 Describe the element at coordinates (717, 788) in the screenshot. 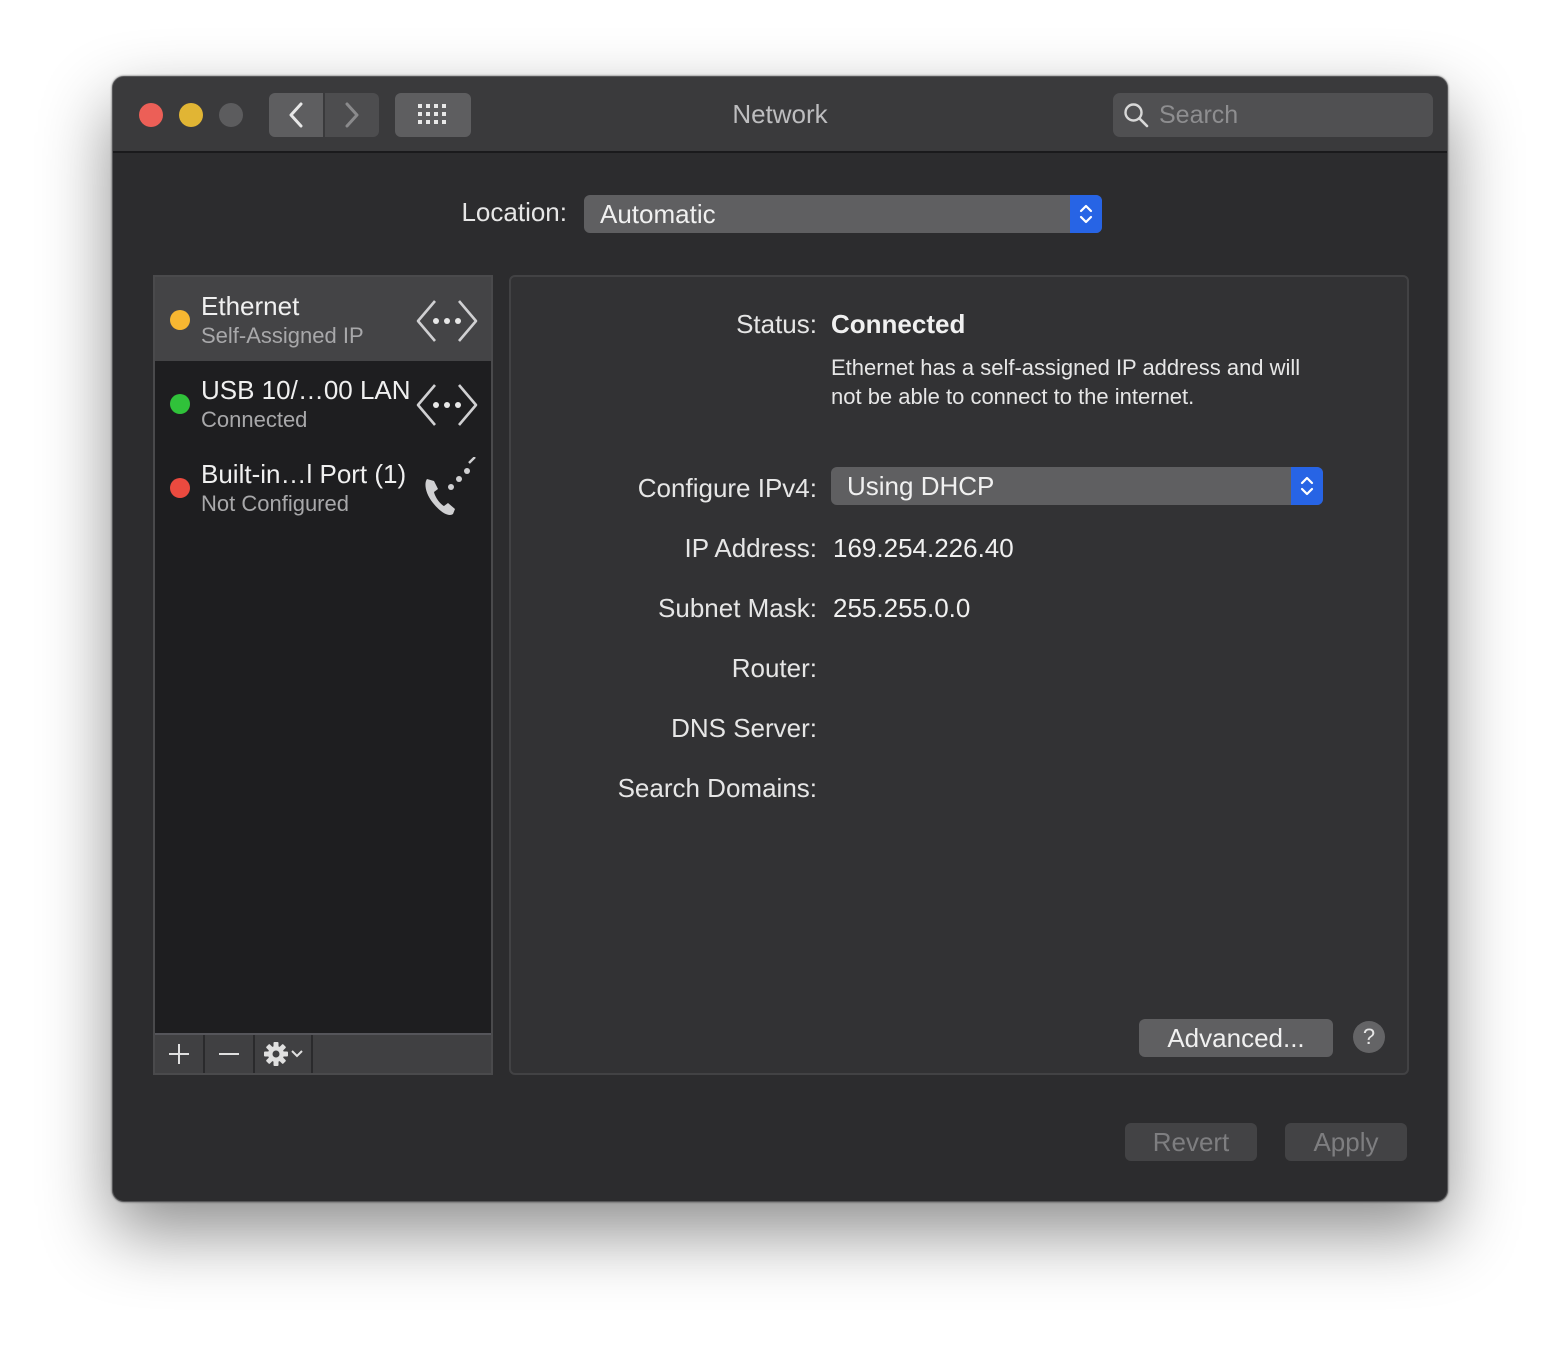

I see `search-domains-label: Search Domains:` at that location.